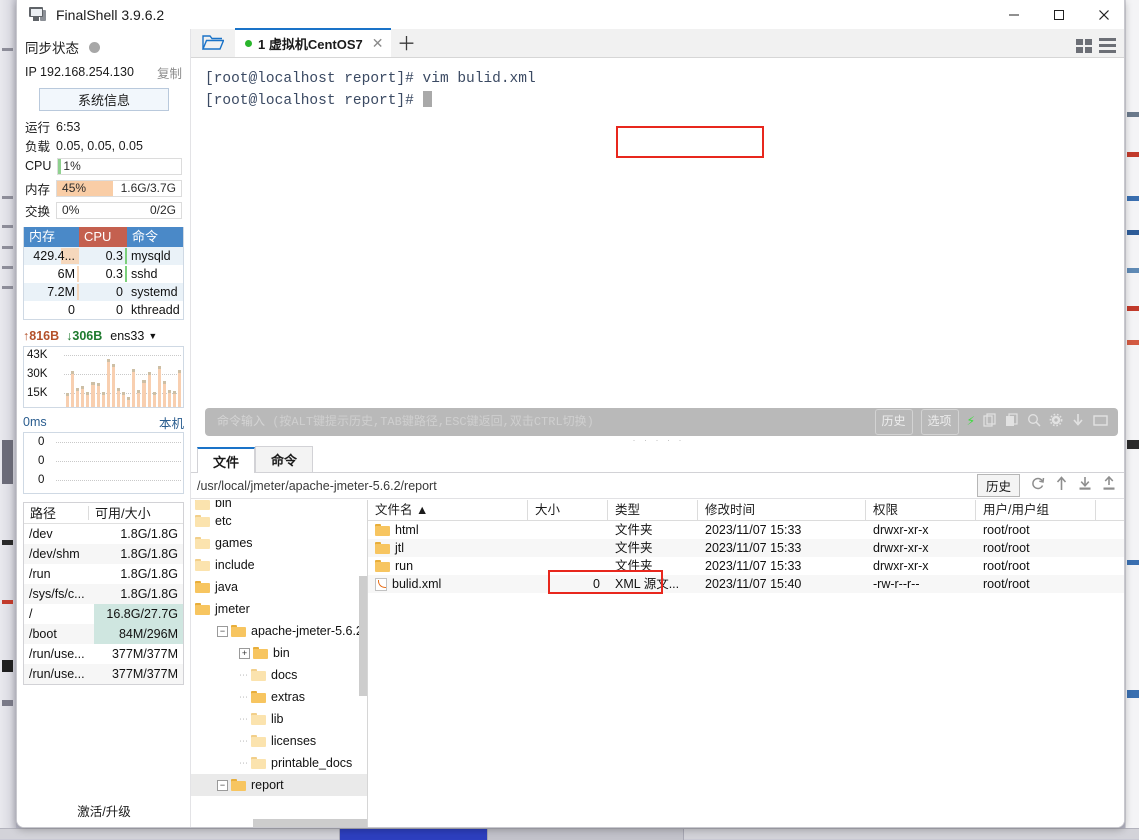 This screenshot has width=1139, height=840. What do you see at coordinates (279, 543) in the screenshot?
I see `tree-node: games` at bounding box center [279, 543].